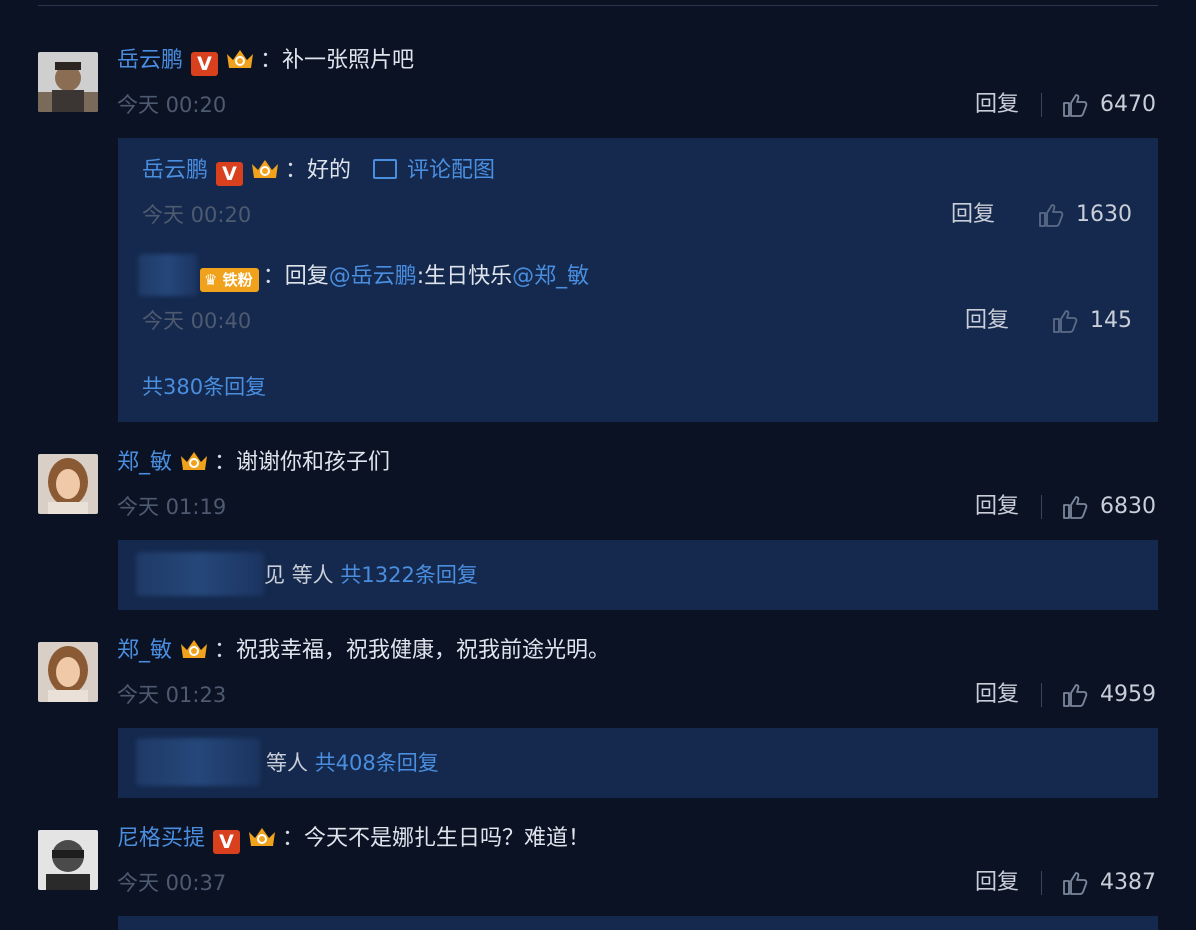  What do you see at coordinates (172, 883) in the screenshot?
I see `timestamp: 今天 00:37` at bounding box center [172, 883].